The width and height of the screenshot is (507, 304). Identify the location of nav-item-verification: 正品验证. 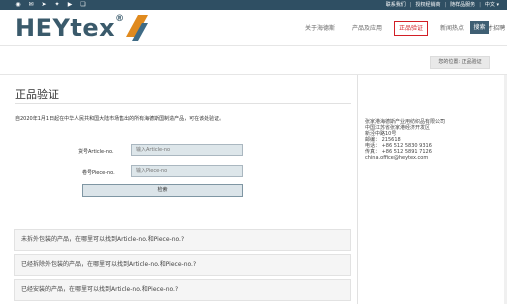
(411, 28).